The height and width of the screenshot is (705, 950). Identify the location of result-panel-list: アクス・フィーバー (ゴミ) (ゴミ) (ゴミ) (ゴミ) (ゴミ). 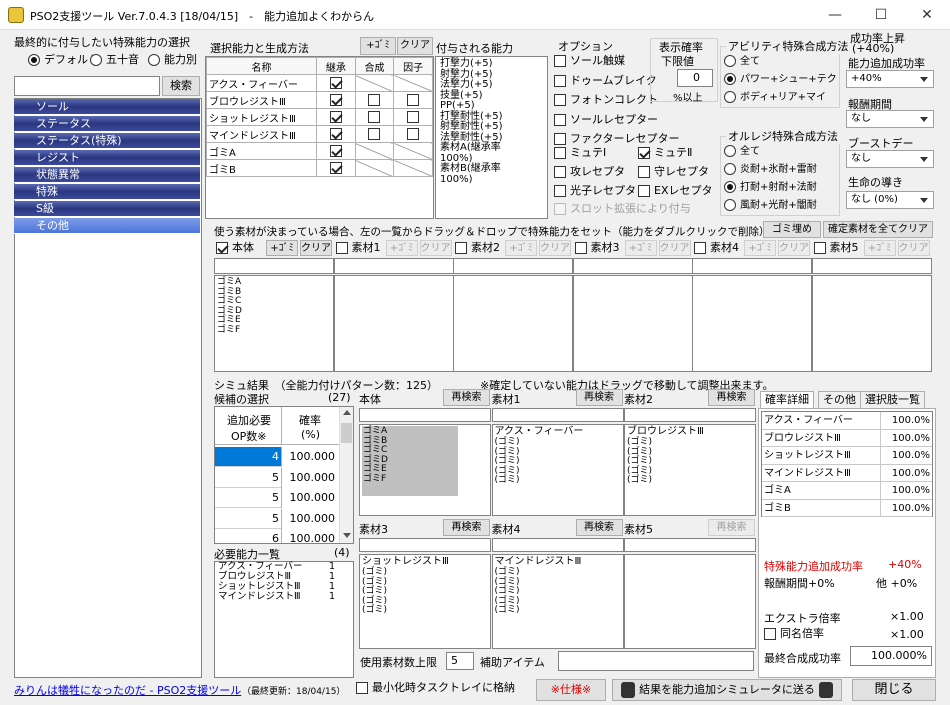
(557, 470).